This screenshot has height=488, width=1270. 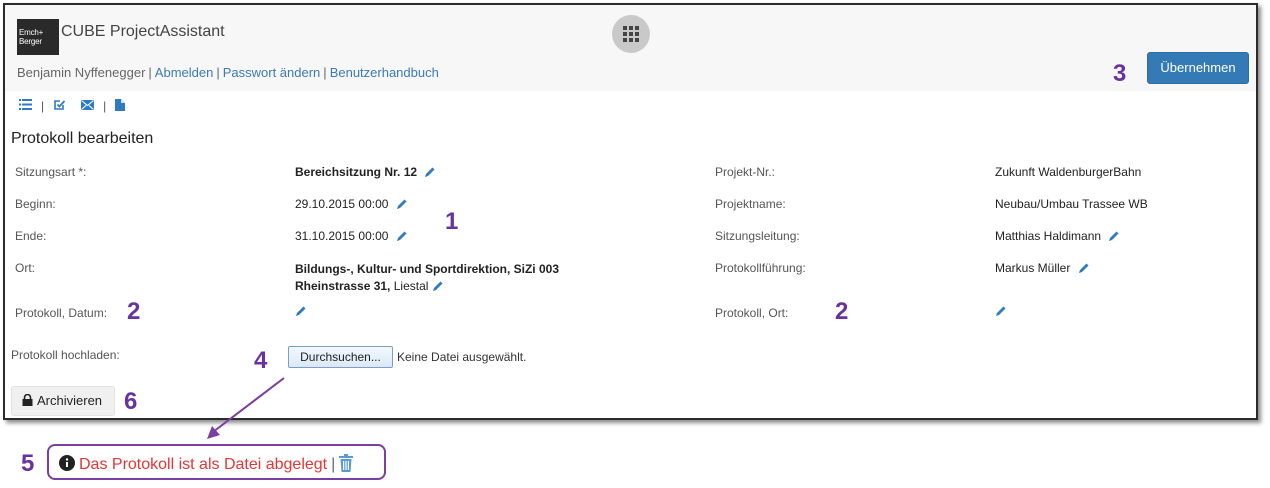 What do you see at coordinates (411, 286) in the screenshot?
I see `location-city: Liestal` at bounding box center [411, 286].